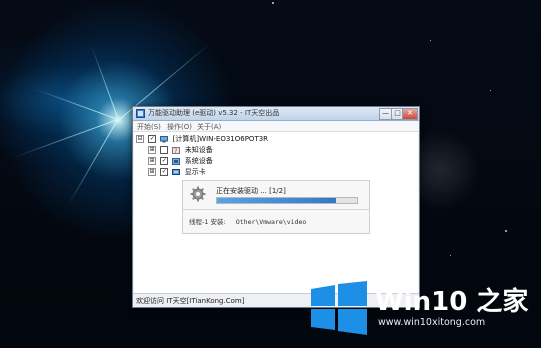  What do you see at coordinates (276, 200) in the screenshot?
I see `progress-fill` at bounding box center [276, 200].